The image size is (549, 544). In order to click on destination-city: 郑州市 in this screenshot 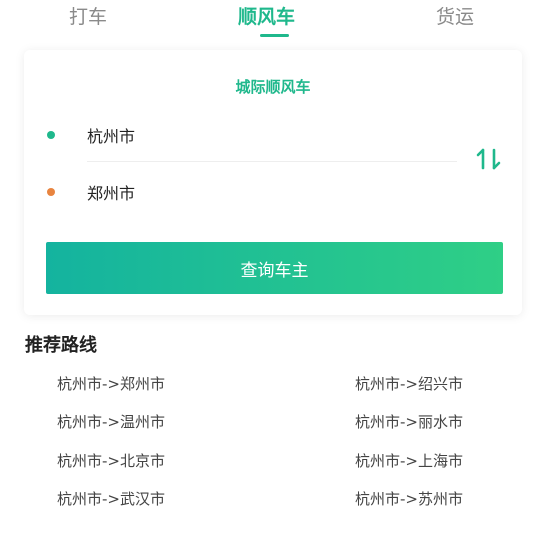, I will do `click(111, 192)`.